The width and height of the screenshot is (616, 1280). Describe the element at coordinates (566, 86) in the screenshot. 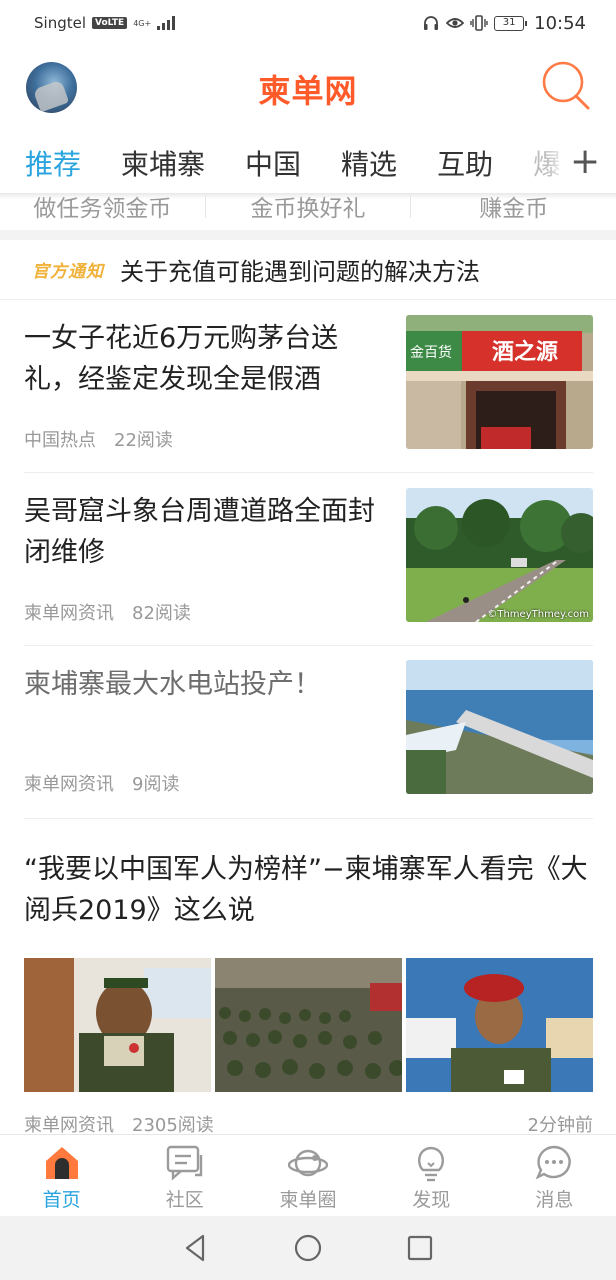

I see `search-icon` at that location.